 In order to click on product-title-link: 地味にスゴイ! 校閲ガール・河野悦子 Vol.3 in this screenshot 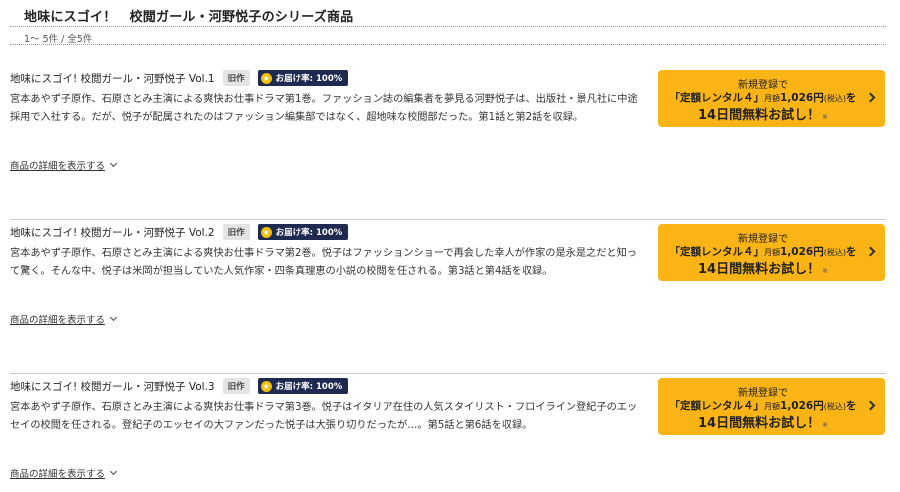, I will do `click(112, 386)`.